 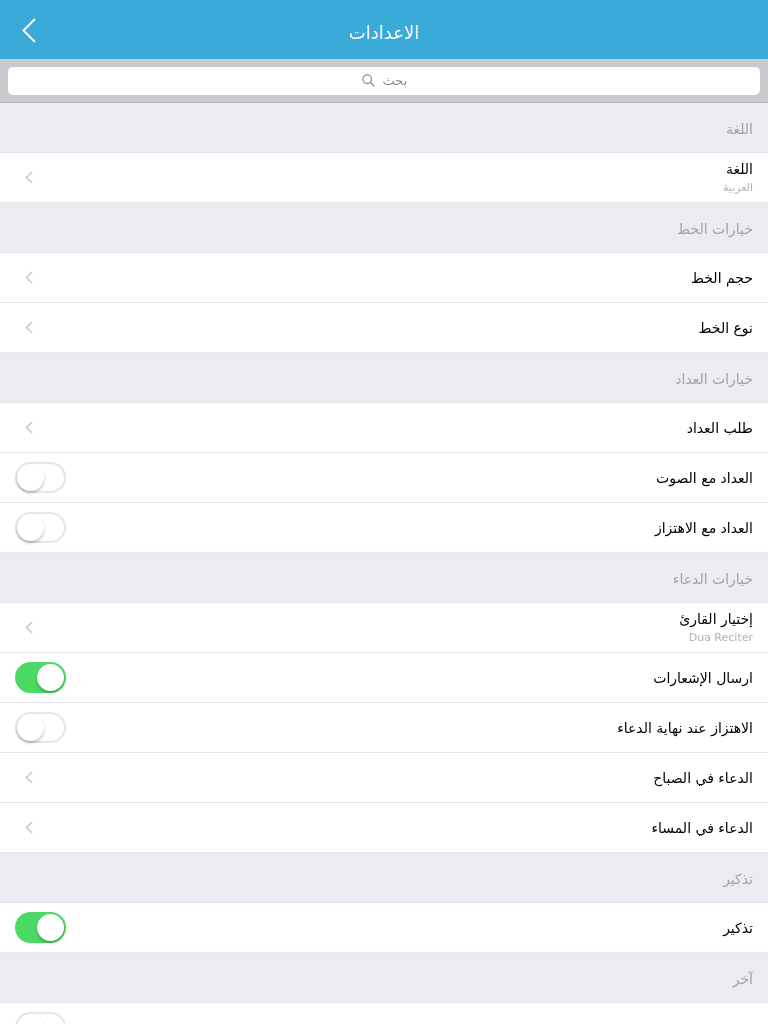 What do you see at coordinates (368, 80) in the screenshot?
I see `search-icon` at bounding box center [368, 80].